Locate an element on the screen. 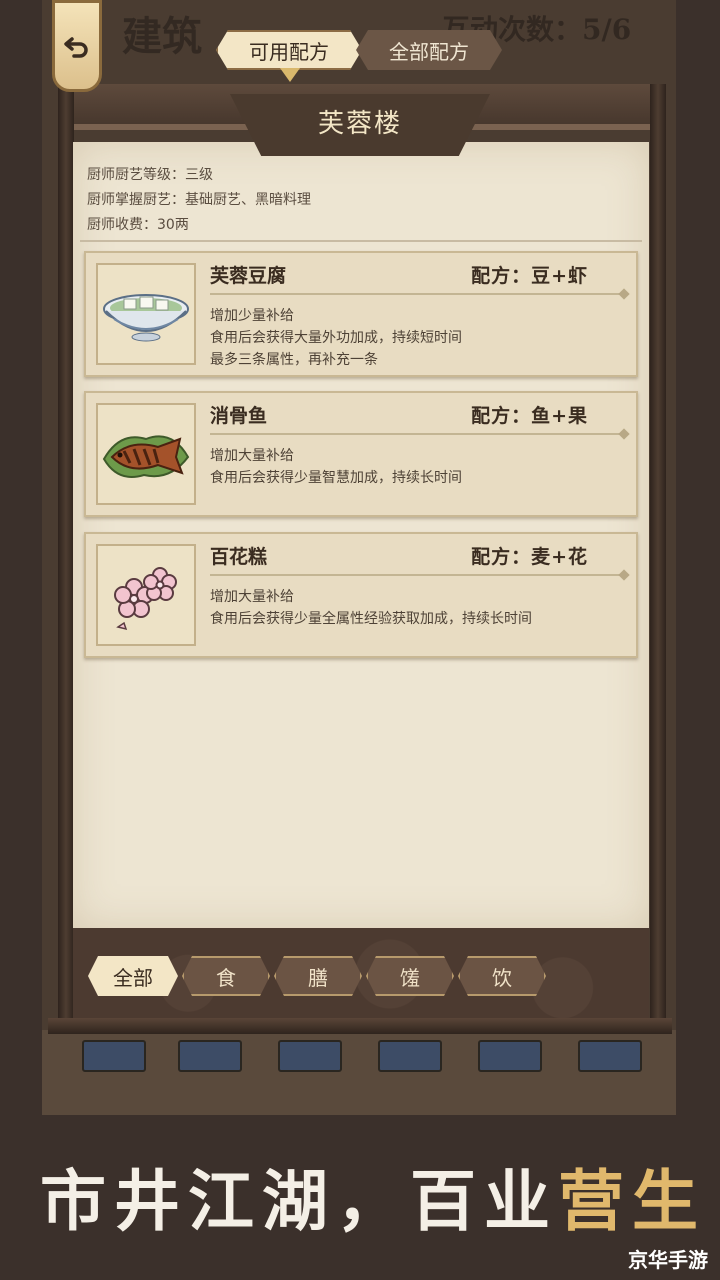  recipe-formula: 配方：麦+花 is located at coordinates (529, 557).